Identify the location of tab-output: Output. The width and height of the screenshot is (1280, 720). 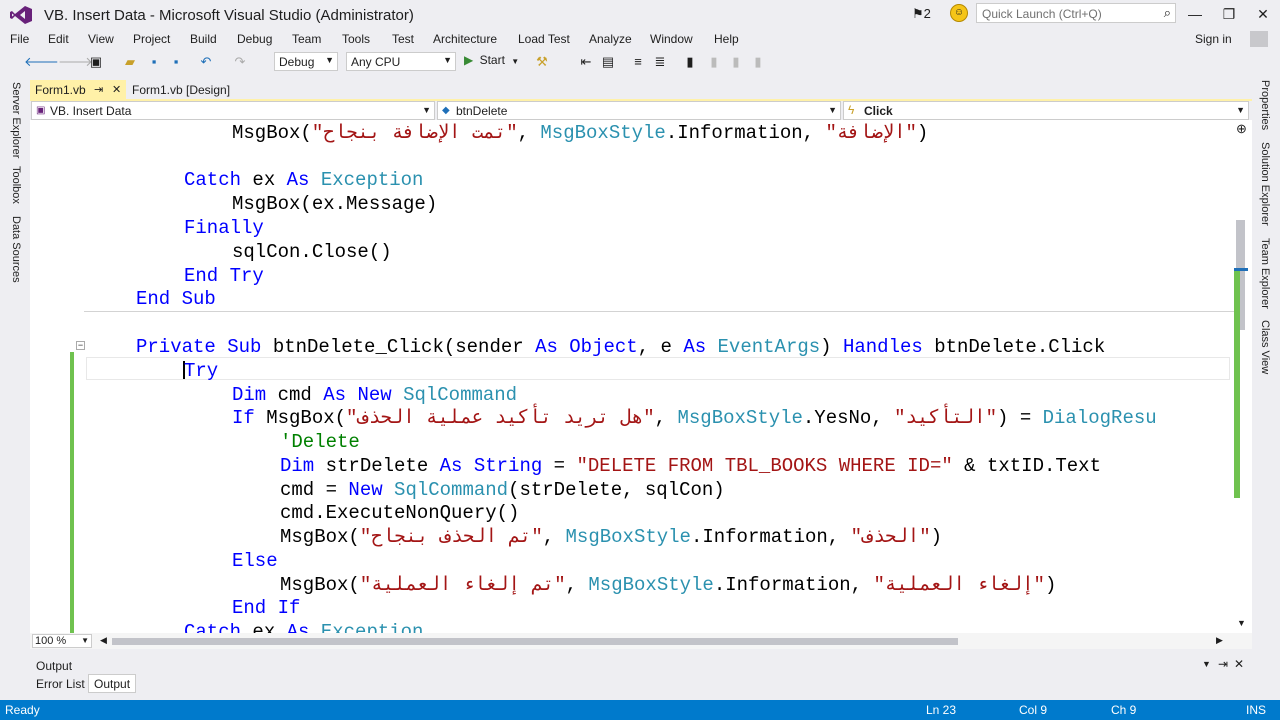
(112, 683).